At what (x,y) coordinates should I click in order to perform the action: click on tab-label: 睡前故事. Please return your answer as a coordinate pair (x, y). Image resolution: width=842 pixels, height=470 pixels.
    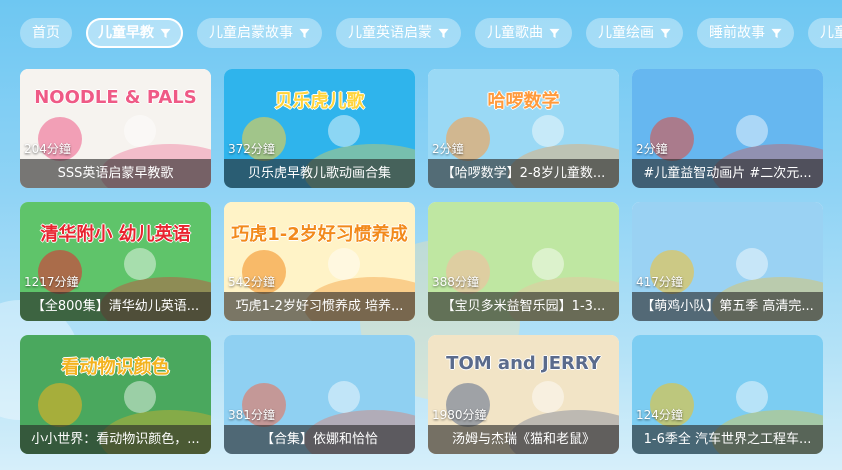
    Looking at the image, I should click on (737, 33).